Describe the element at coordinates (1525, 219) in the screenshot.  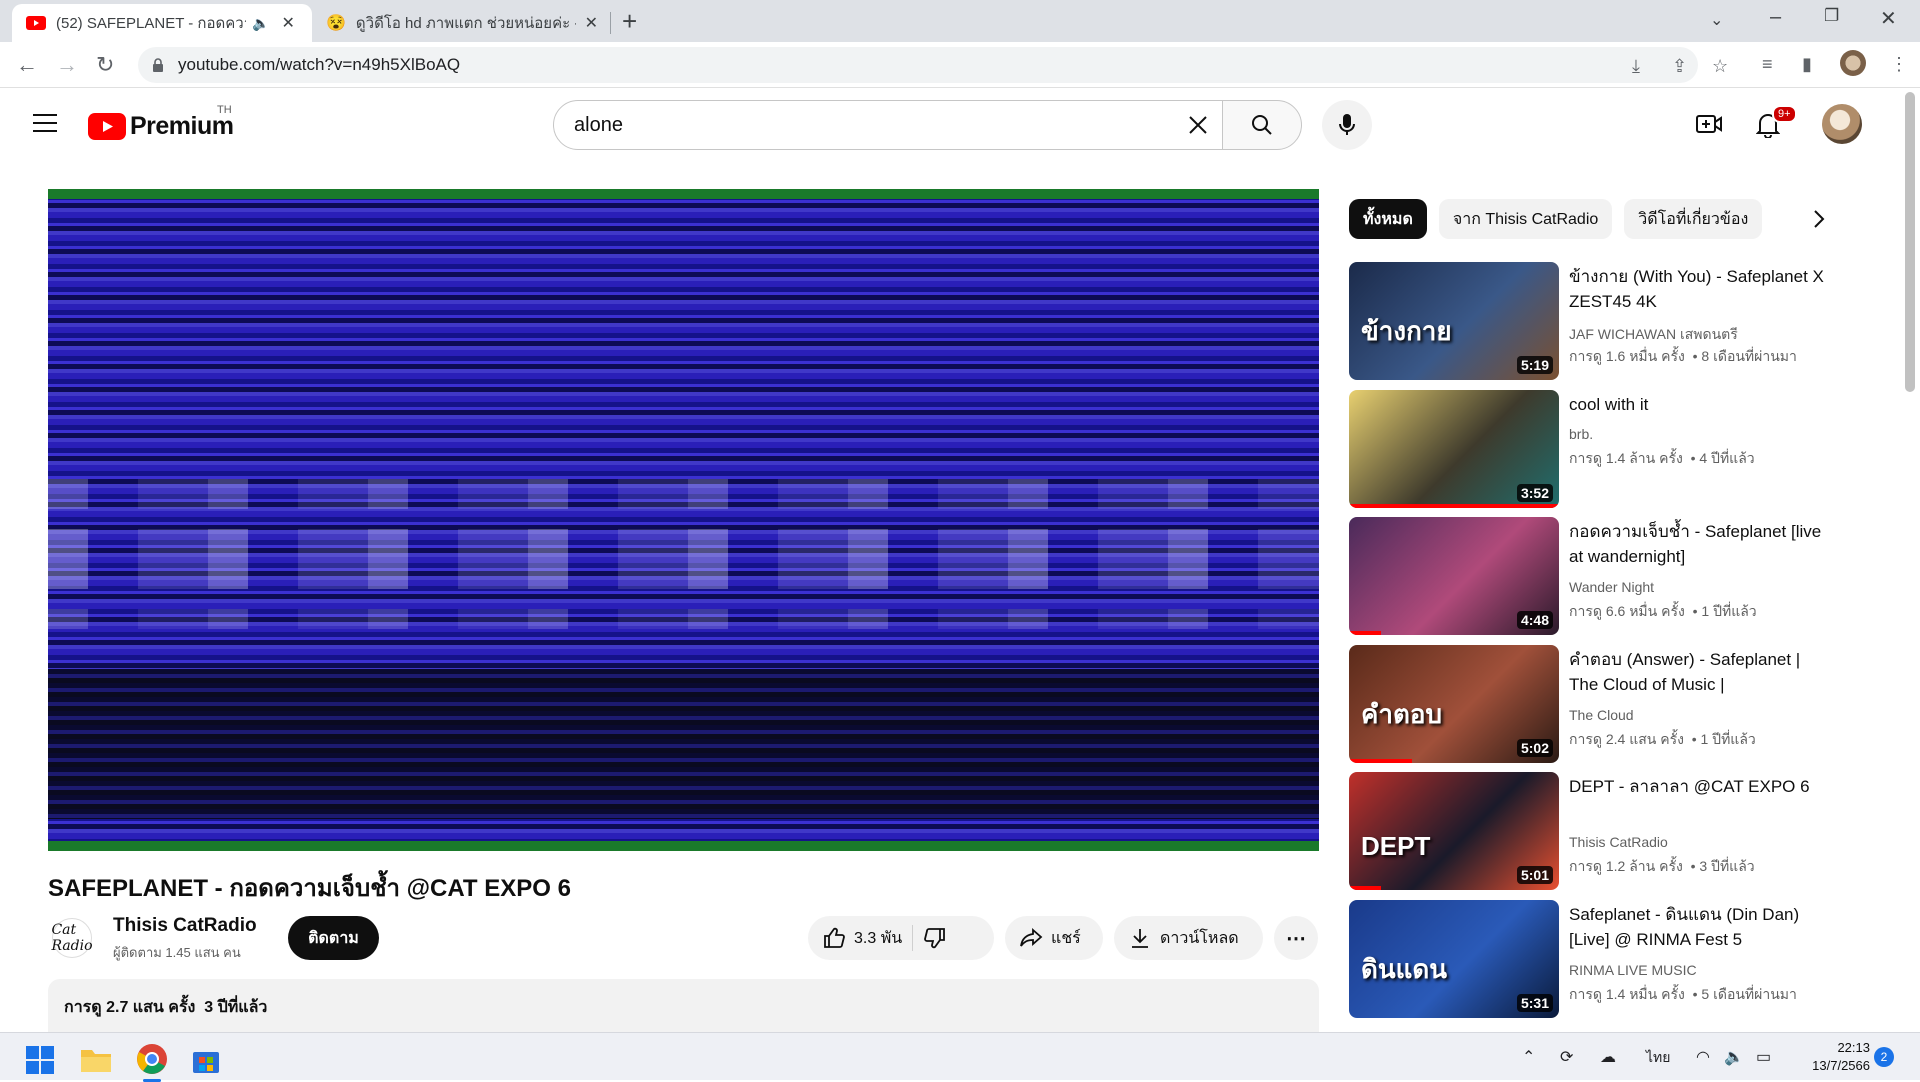
I see `chip-from-channel: จาก Thisis CatRadio` at that location.